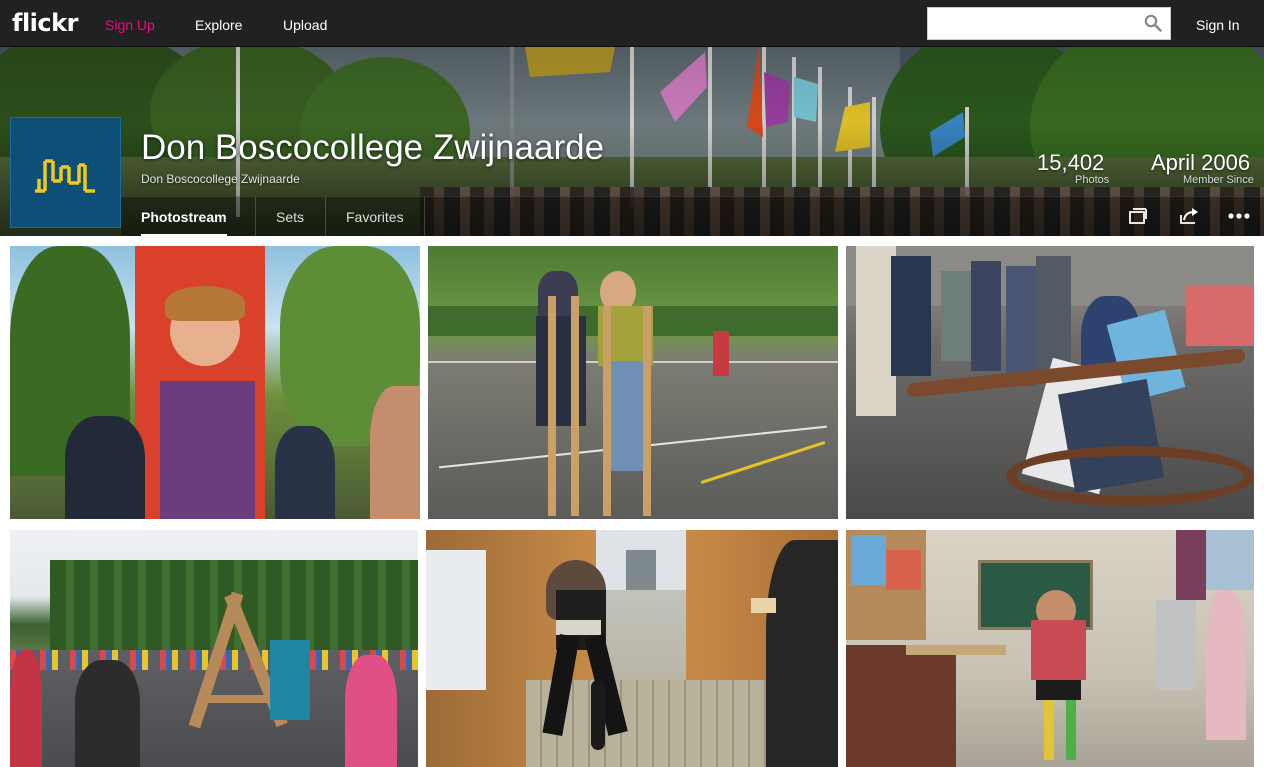  What do you see at coordinates (1050, 648) in the screenshot?
I see `photo-classroom-jump-rope` at bounding box center [1050, 648].